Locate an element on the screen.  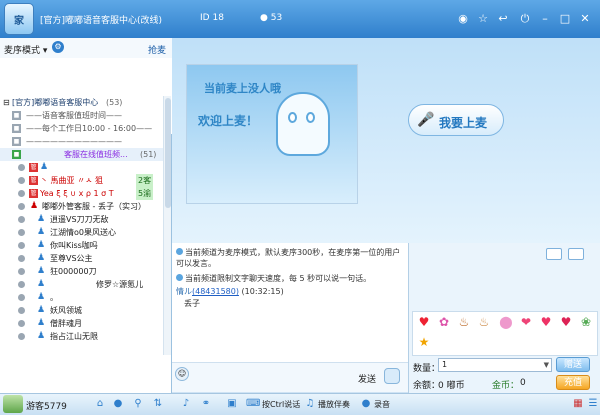
play-accompaniment-button: 播放伴奏 is located at coordinates (334, 404).